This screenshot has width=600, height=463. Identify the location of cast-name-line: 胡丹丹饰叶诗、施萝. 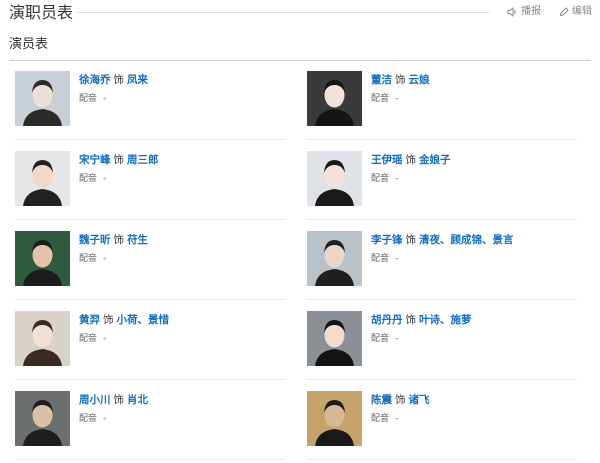
(421, 320).